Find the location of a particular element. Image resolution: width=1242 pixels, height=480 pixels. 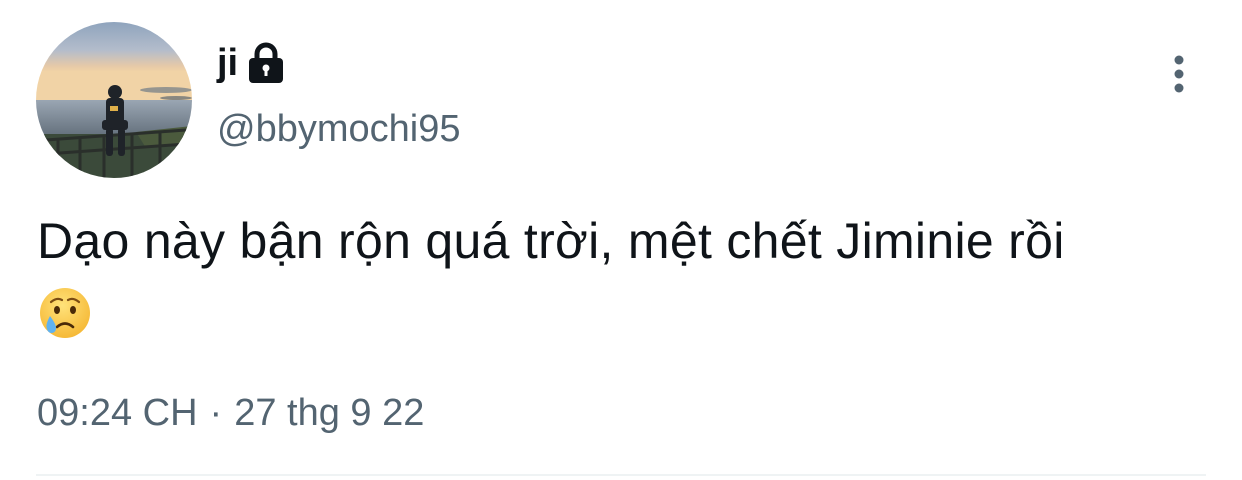

more-options-button is located at coordinates (1179, 74).